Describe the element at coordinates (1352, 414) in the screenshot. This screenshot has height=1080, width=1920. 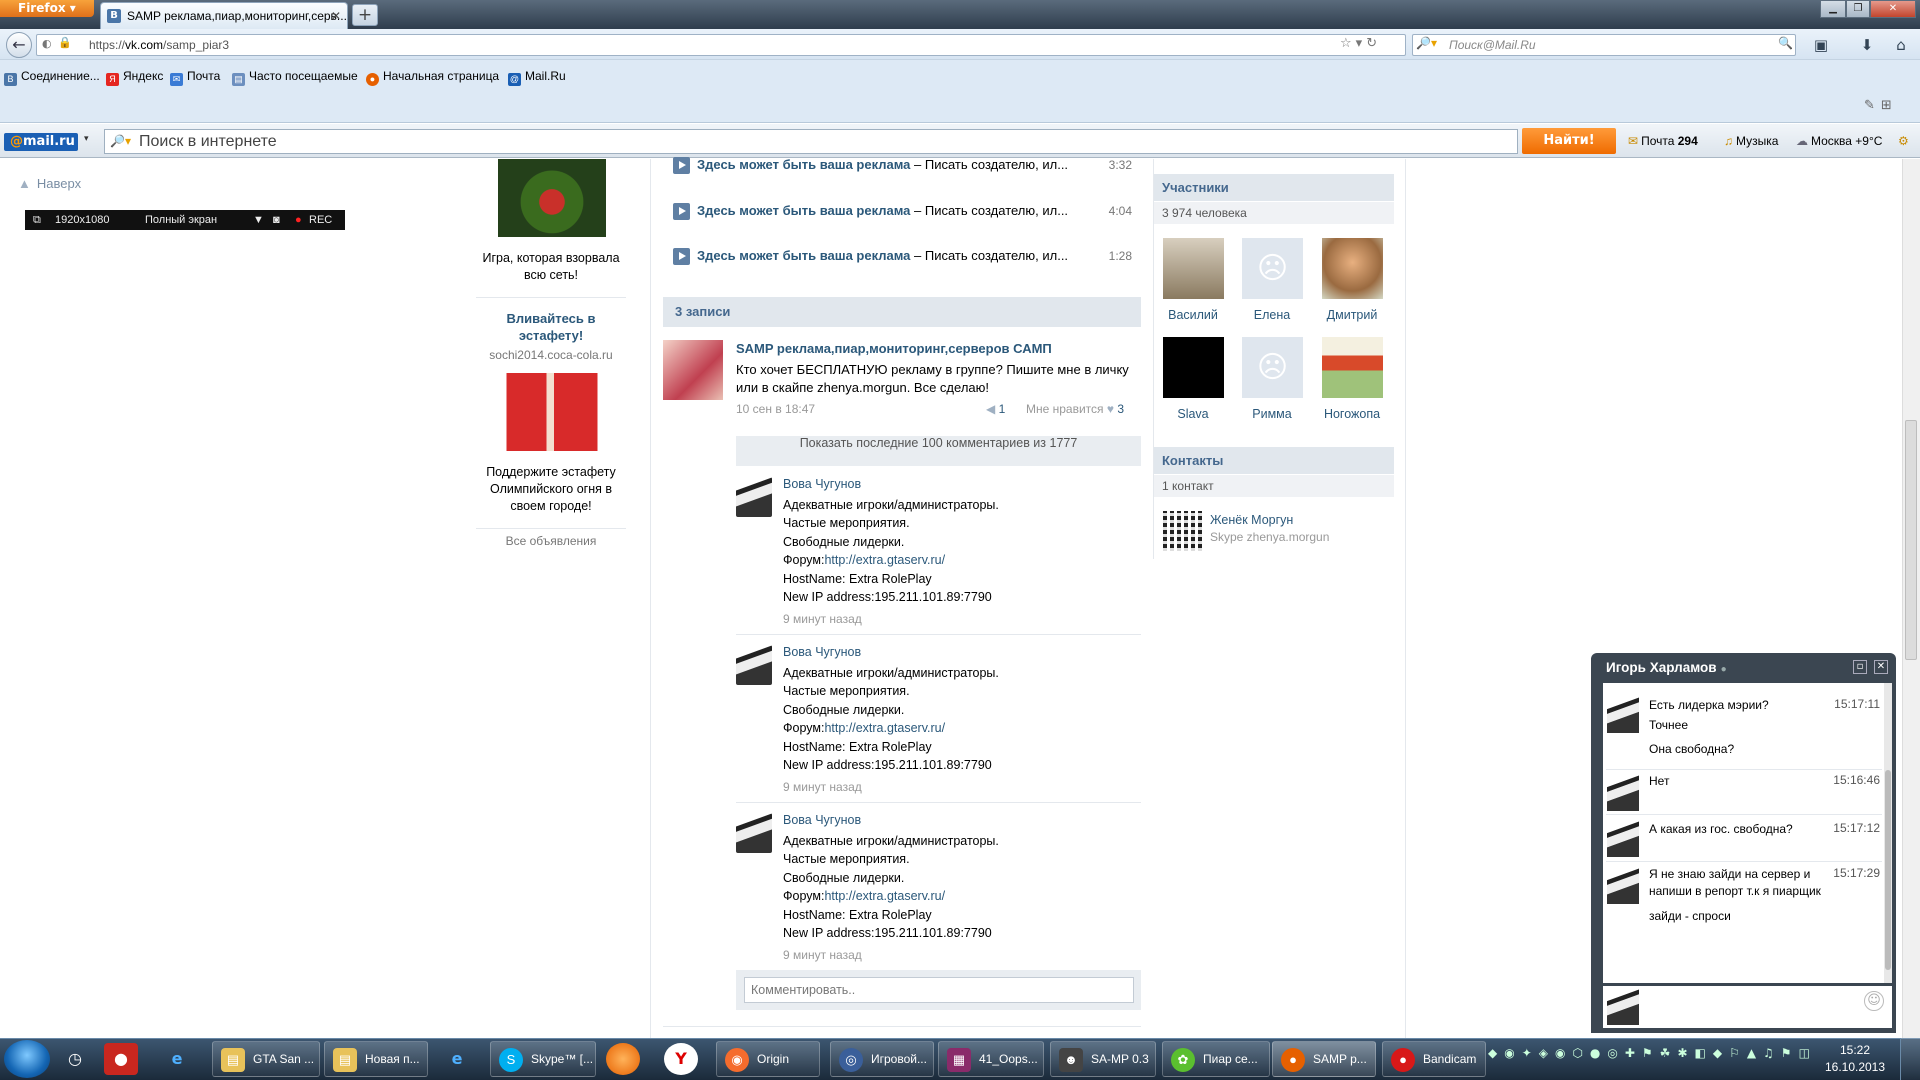
I see `member-name: Ногожопа` at that location.